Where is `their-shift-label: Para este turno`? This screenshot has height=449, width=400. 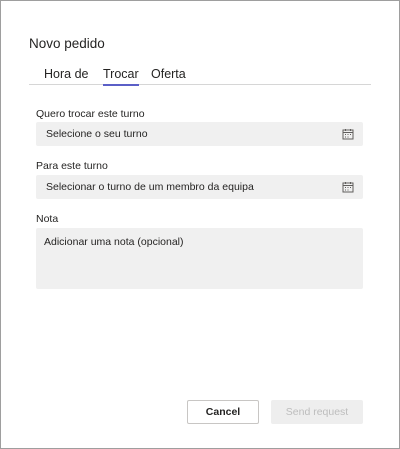
their-shift-label: Para este turno is located at coordinates (72, 166).